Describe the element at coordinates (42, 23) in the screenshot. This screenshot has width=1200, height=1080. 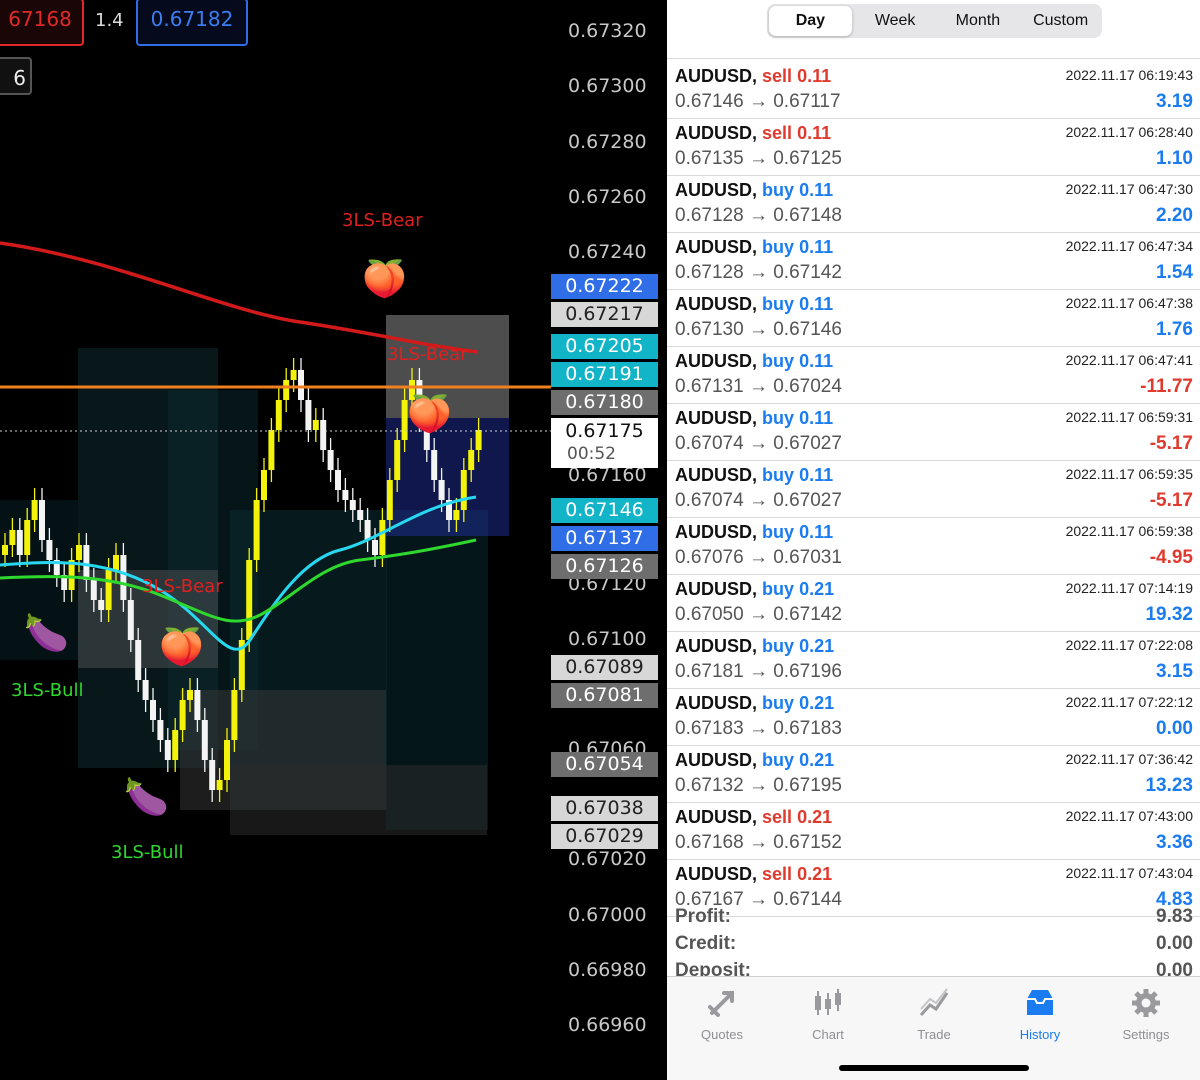
I see `bid-price-tag: 67168` at that location.